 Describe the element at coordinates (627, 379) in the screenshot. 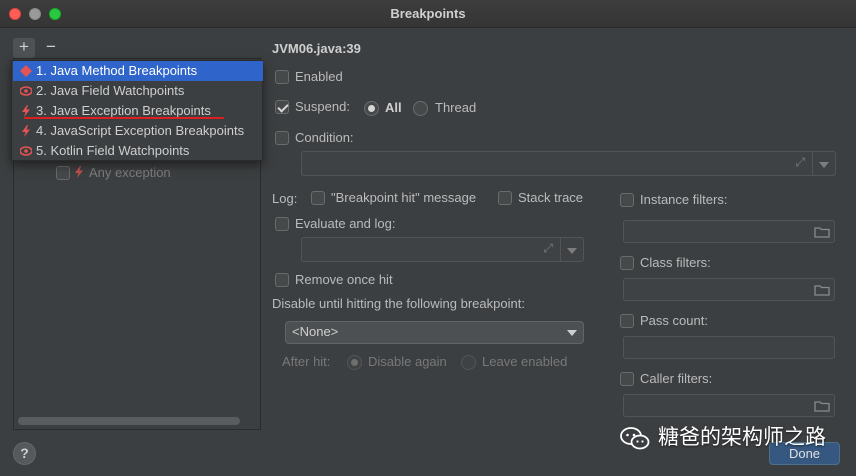

I see `caller-filters-checkbox` at that location.